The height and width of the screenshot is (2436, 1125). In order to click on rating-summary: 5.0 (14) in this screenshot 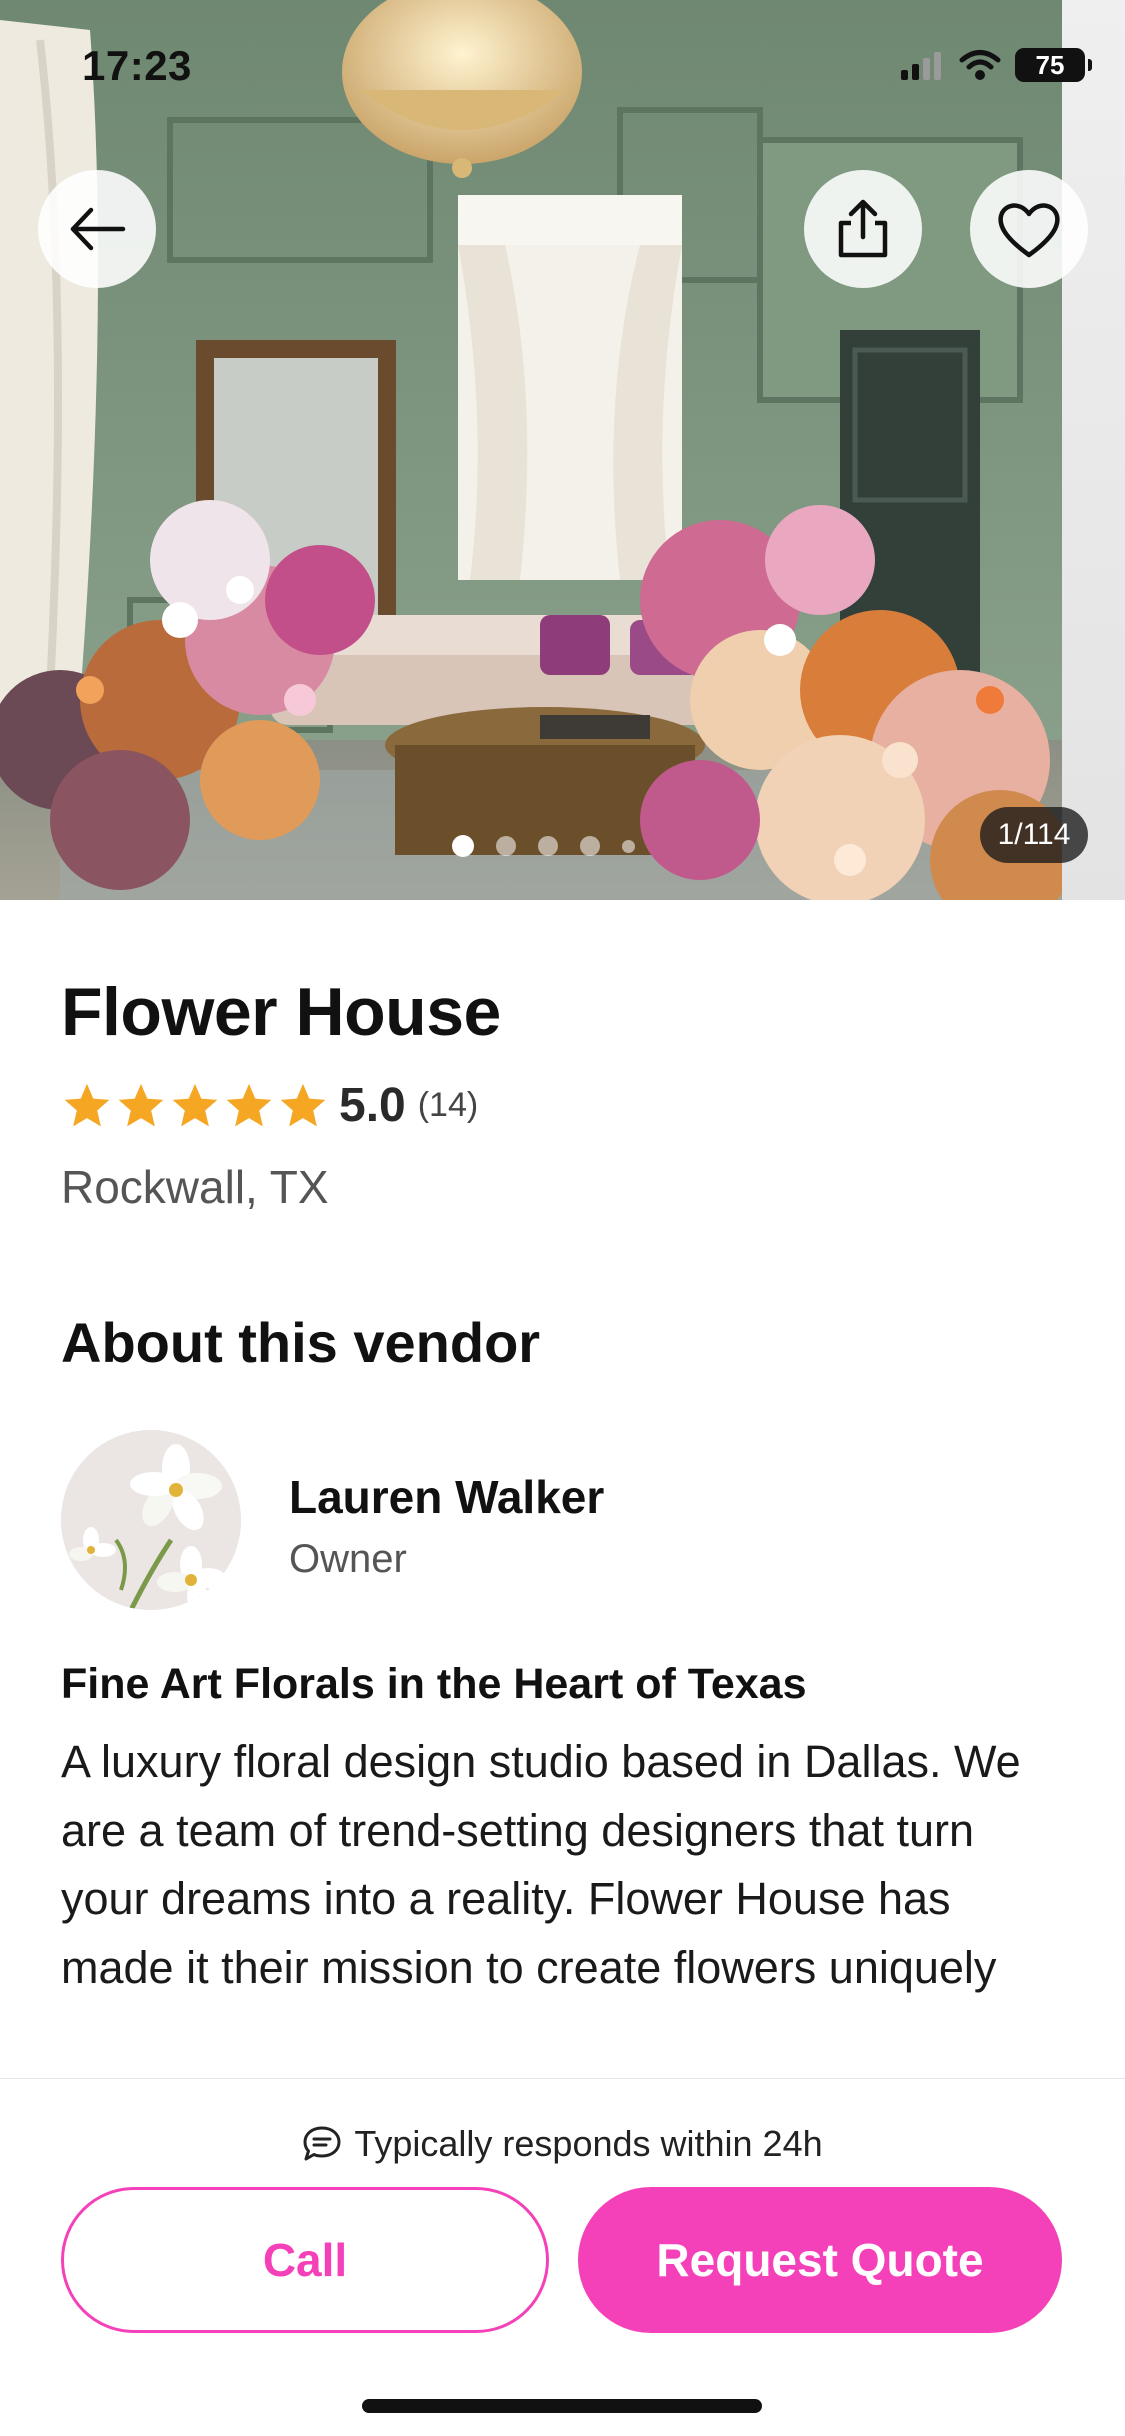, I will do `click(269, 1105)`.